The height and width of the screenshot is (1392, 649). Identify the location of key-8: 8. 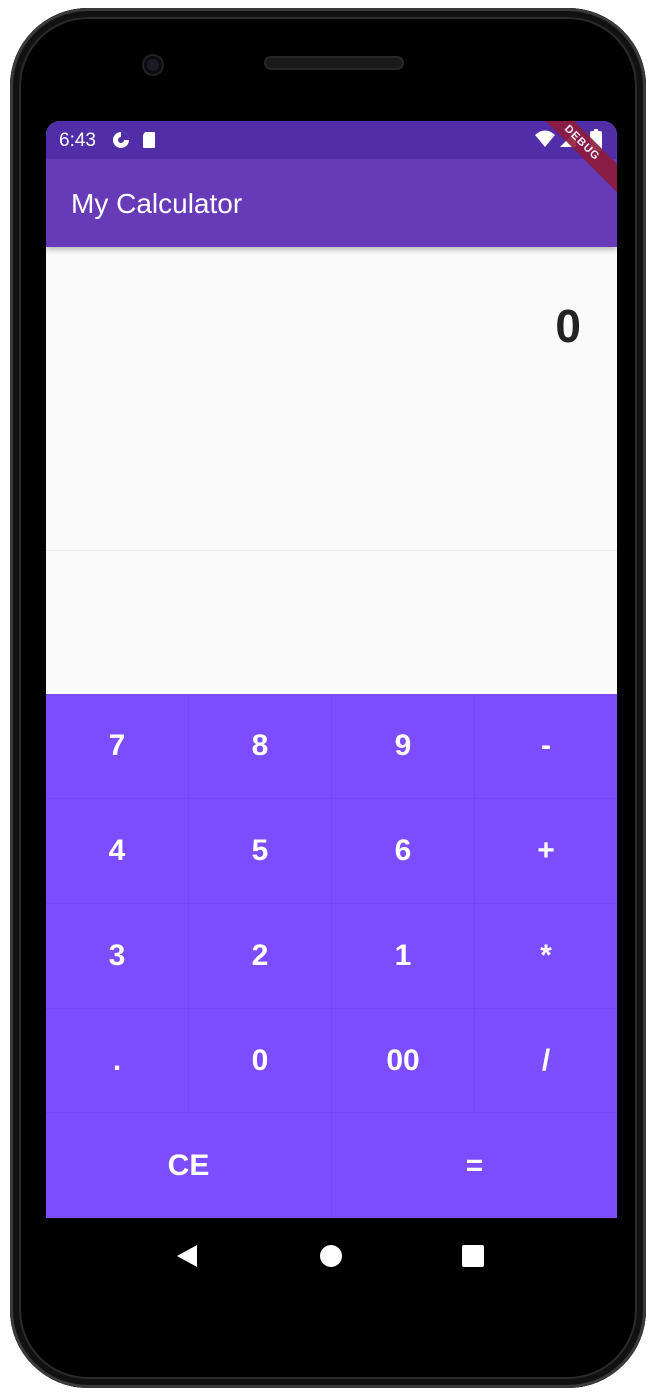
(260, 746).